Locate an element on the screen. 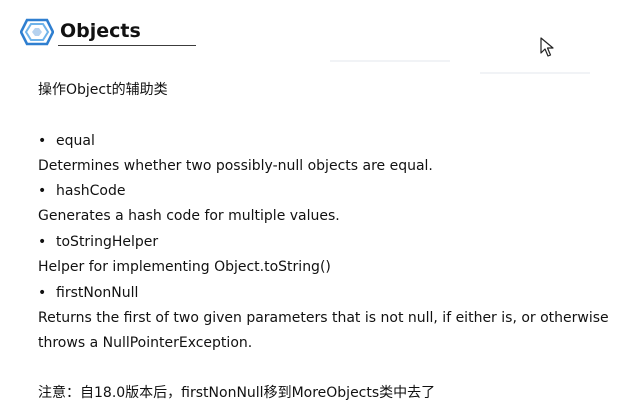  method-name: toStringHelper is located at coordinates (107, 242).